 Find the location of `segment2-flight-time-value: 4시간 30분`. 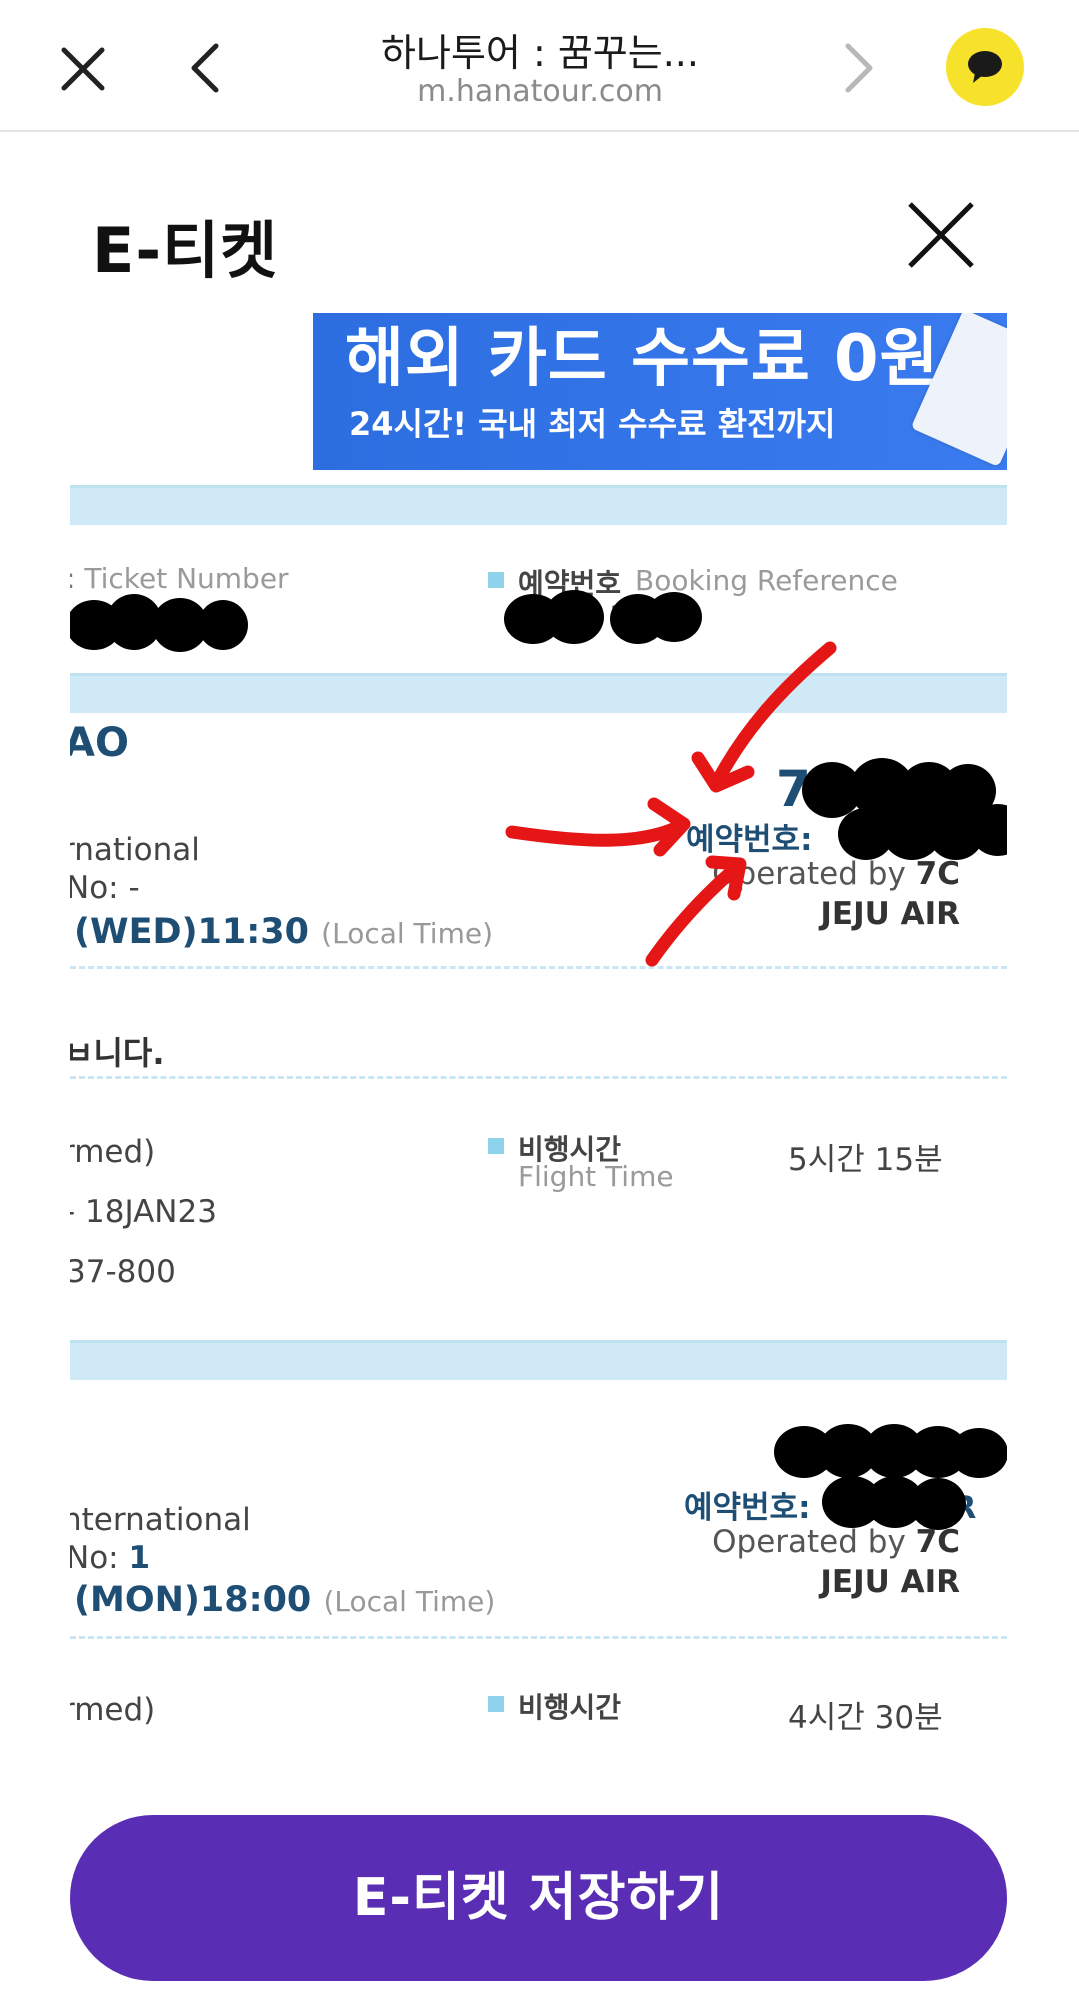

segment2-flight-time-value: 4시간 30분 is located at coordinates (865, 1718).